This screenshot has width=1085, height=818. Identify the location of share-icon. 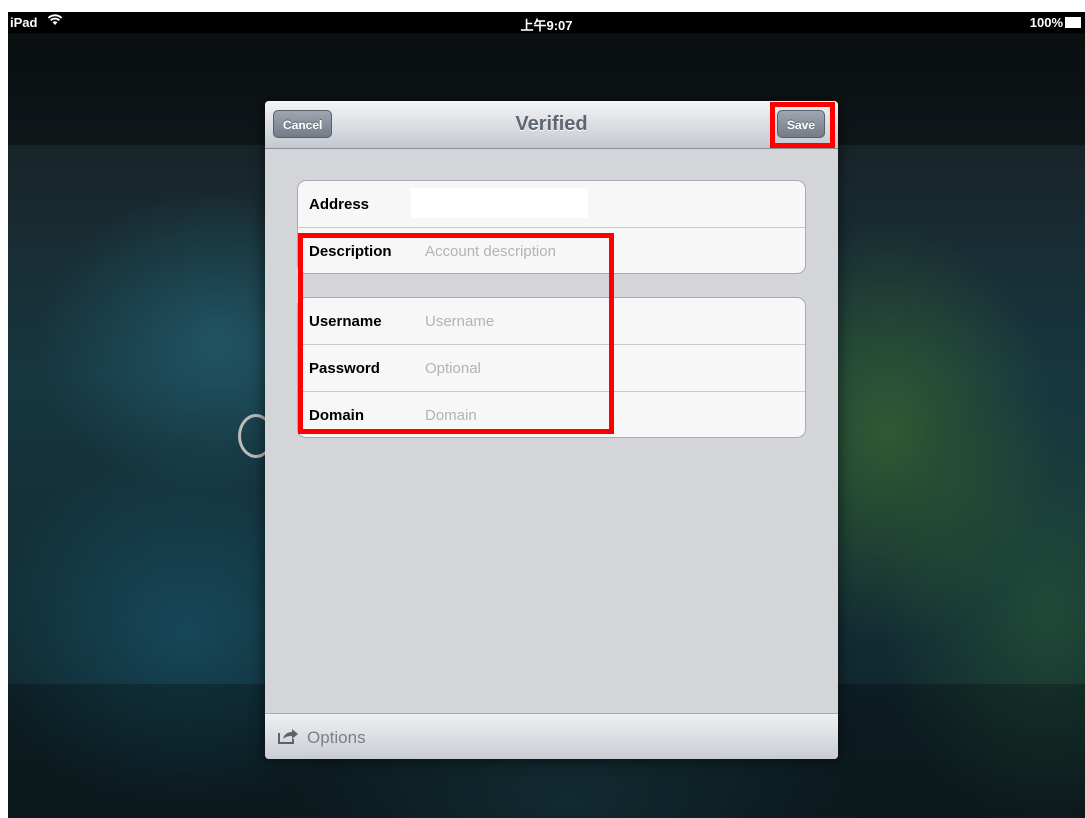
(288, 738).